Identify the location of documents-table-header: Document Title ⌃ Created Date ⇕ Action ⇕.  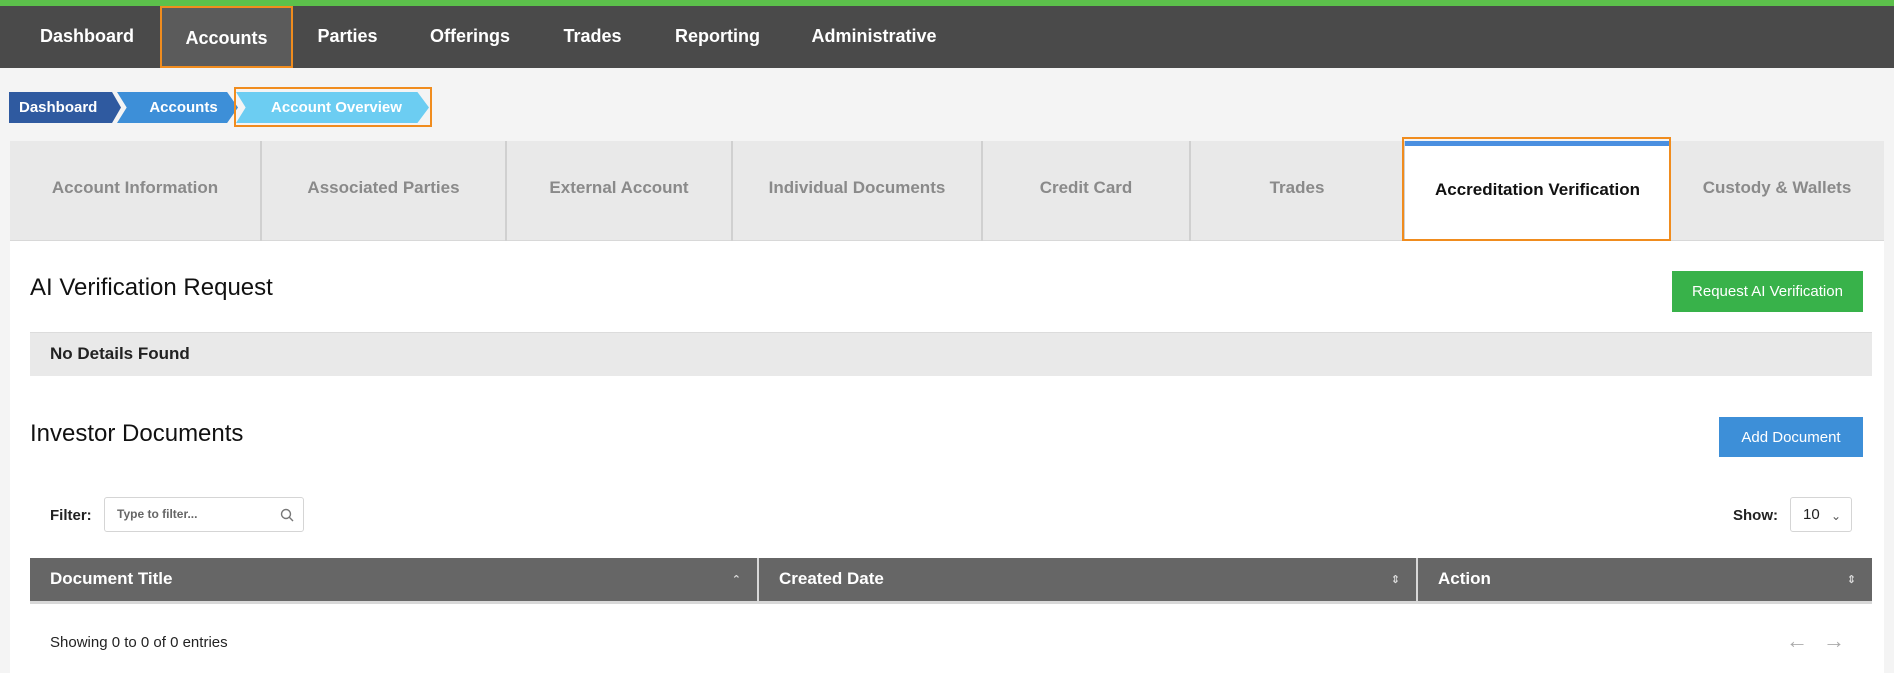
(951, 581).